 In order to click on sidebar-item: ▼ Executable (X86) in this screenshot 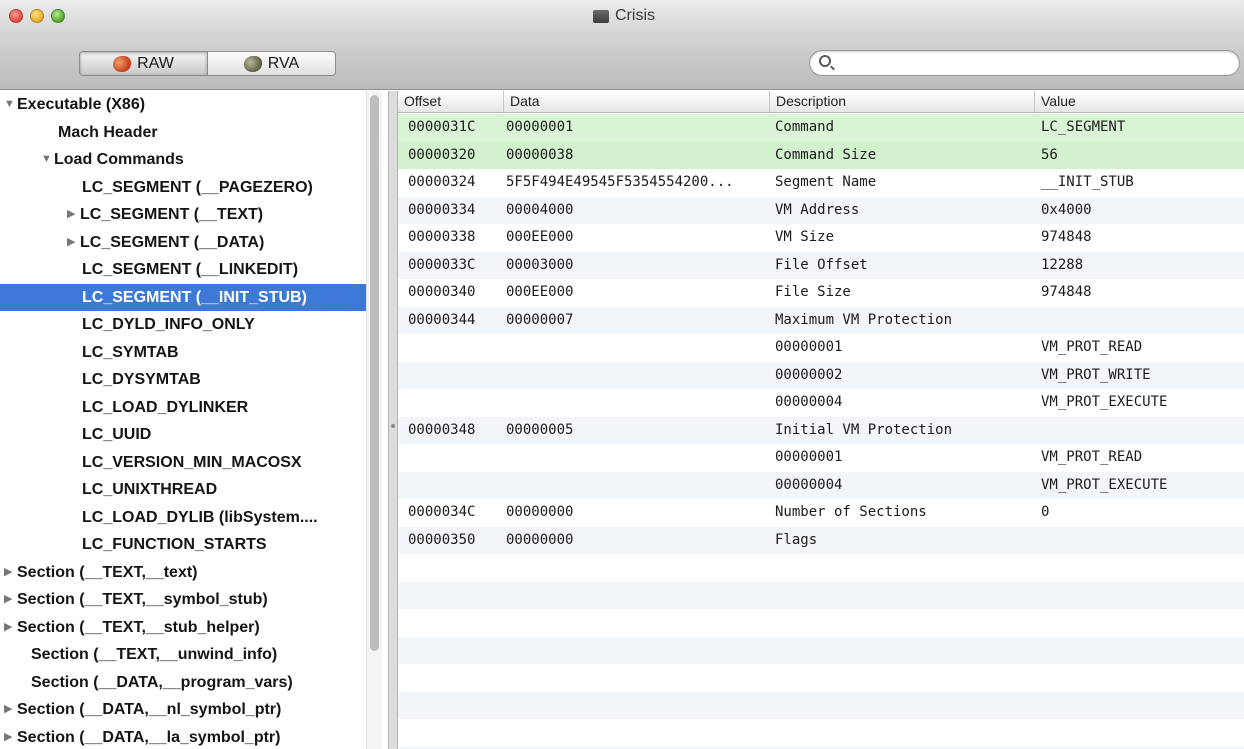, I will do `click(183, 105)`.